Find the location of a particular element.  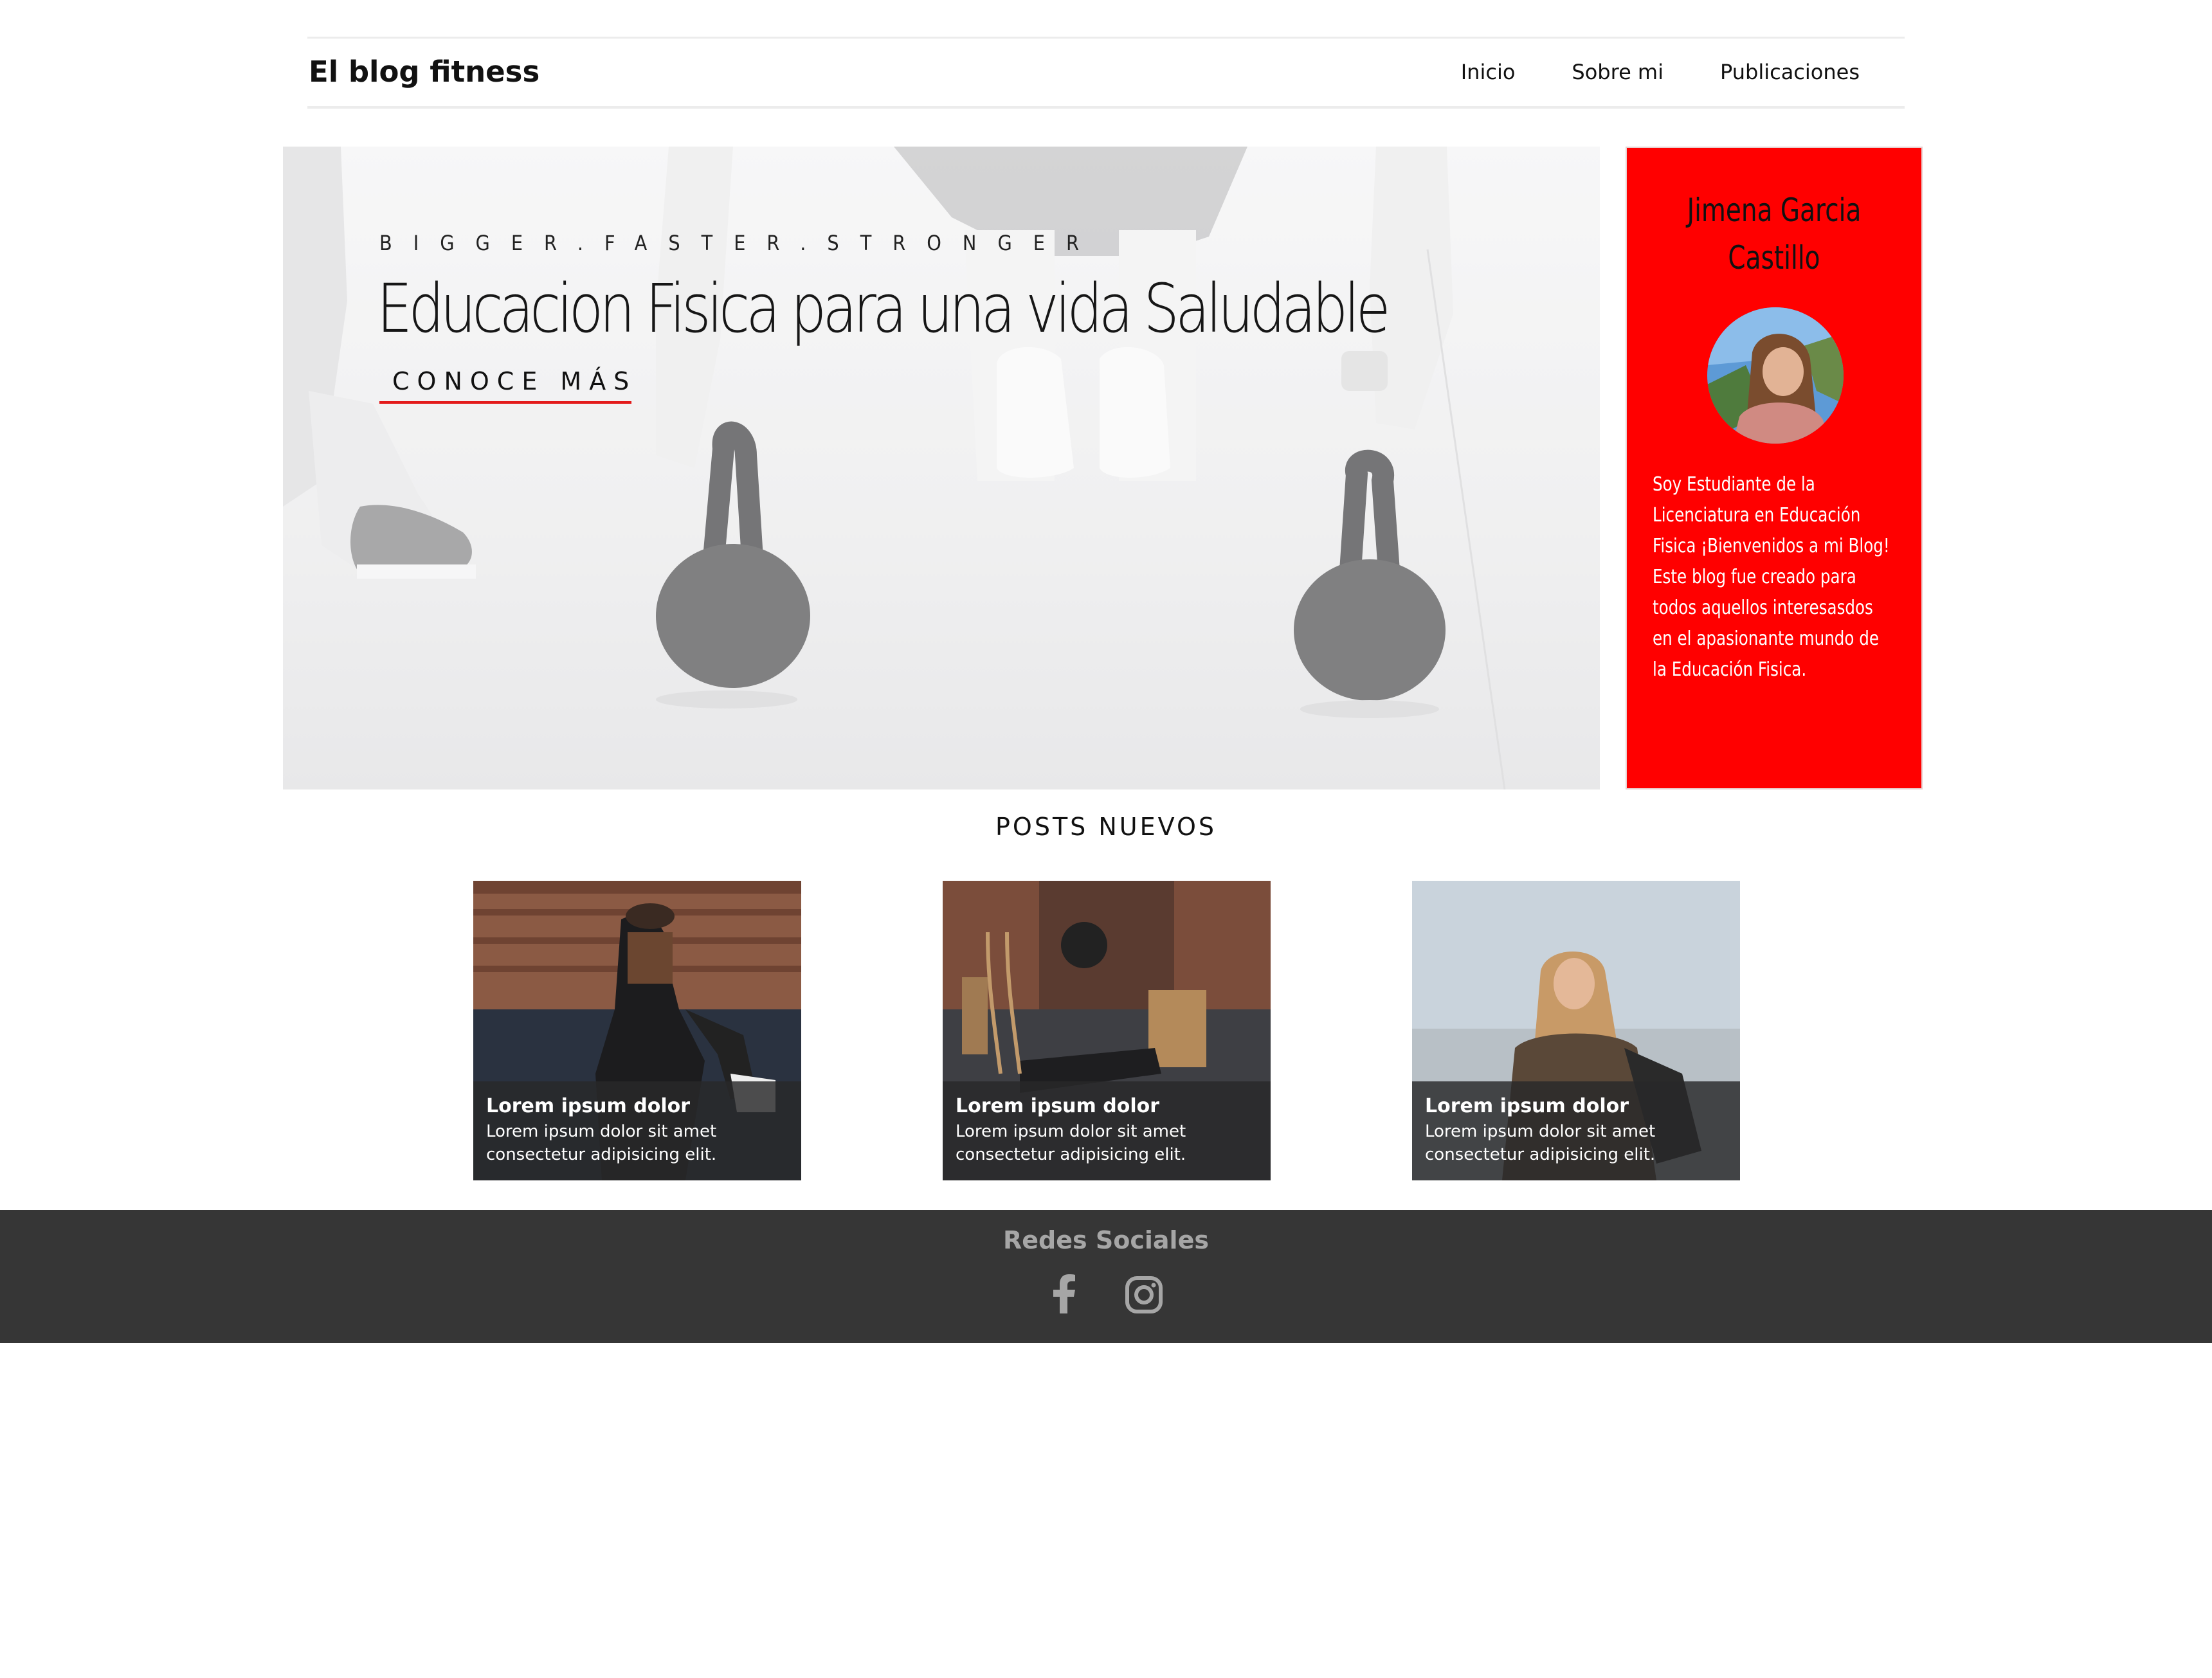

facebook-icon is located at coordinates (1064, 1295).